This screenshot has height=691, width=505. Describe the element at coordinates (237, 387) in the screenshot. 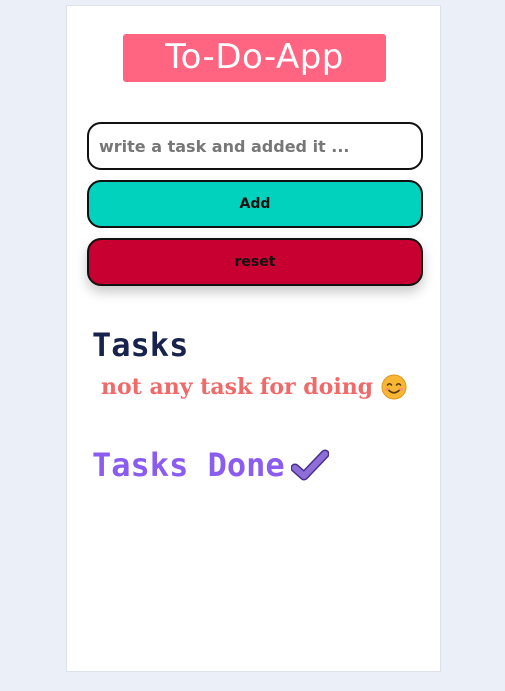

I see `empty-tasks-text: not any task for doing` at that location.